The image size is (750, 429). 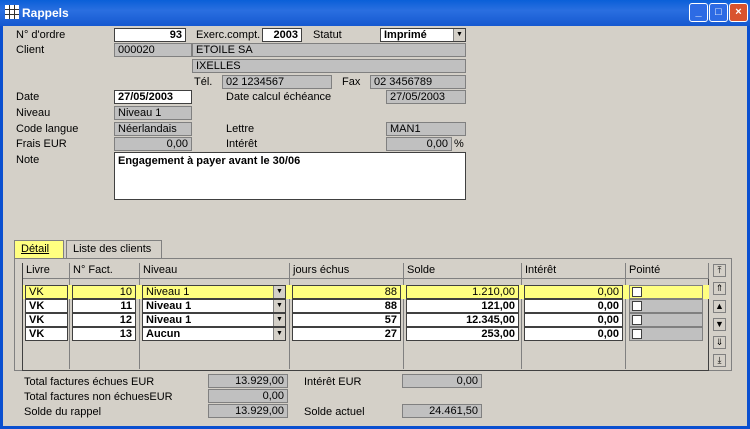 I want to click on row4-niveau-value: Aucun, so click(x=163, y=334).